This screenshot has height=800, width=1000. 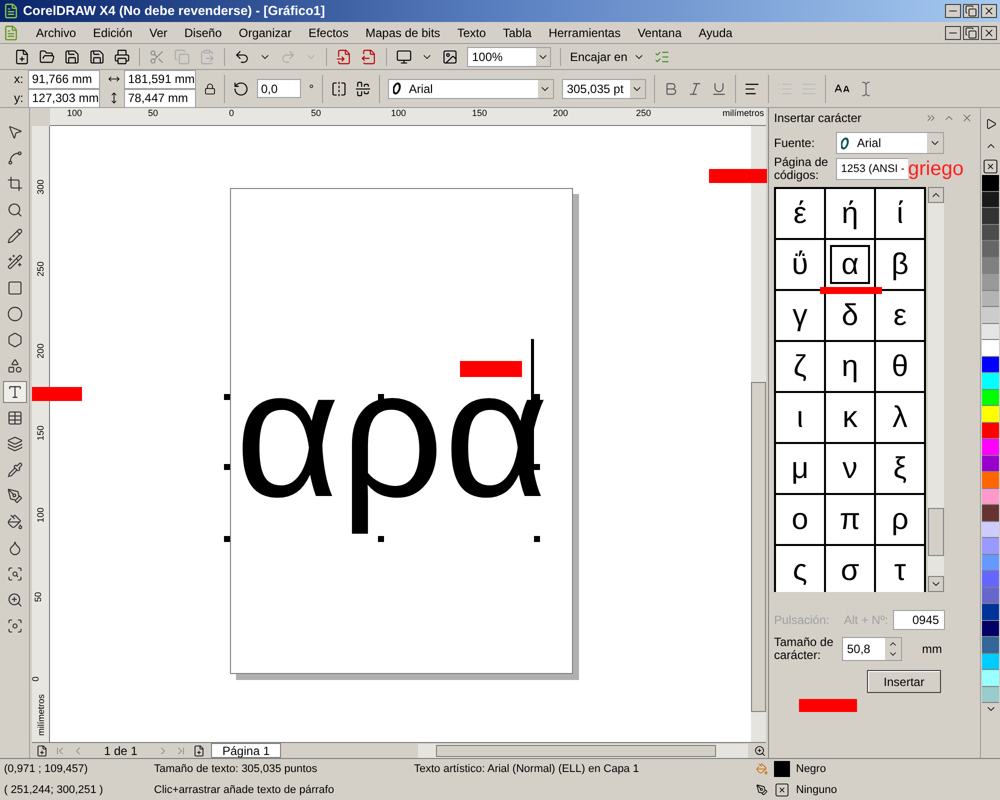 What do you see at coordinates (157, 56) in the screenshot?
I see `cut-icon` at bounding box center [157, 56].